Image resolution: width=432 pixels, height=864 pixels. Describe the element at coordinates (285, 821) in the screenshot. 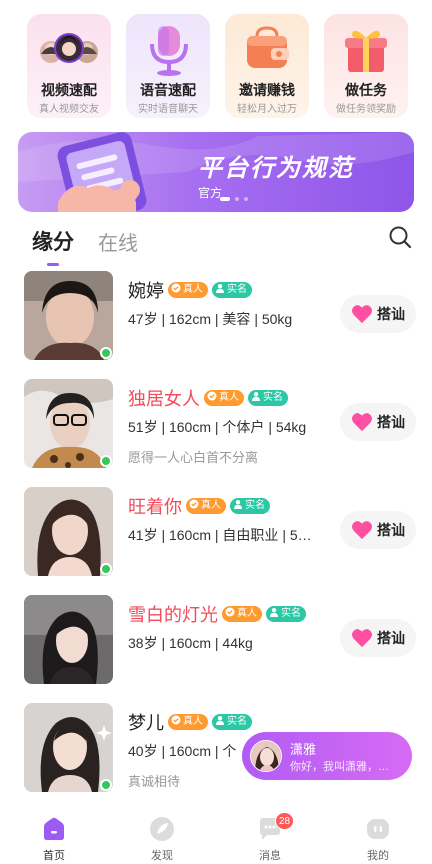

I see `unread-count-badge: 28` at that location.